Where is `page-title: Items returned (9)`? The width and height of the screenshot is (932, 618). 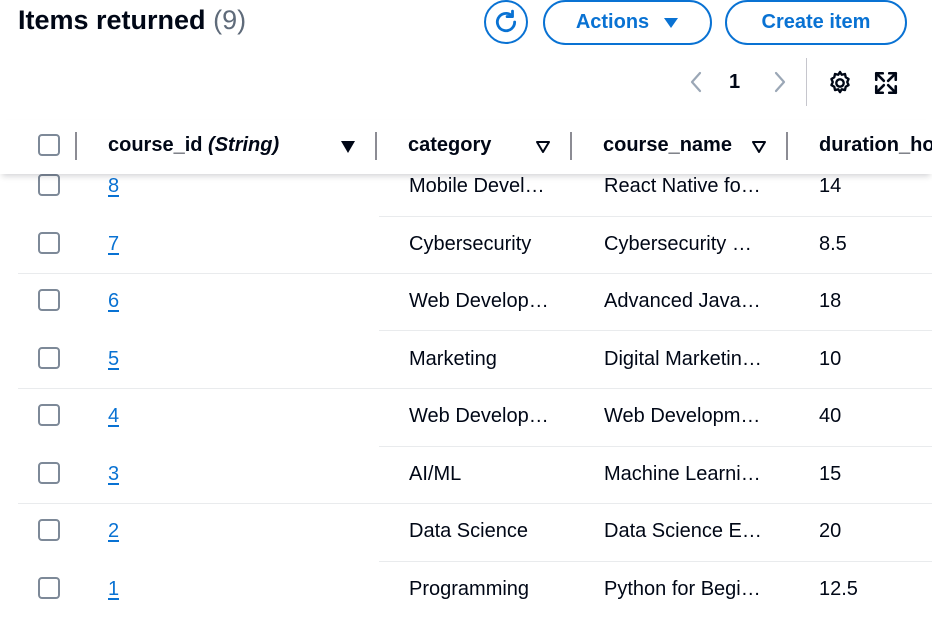
page-title: Items returned (9) is located at coordinates (132, 20).